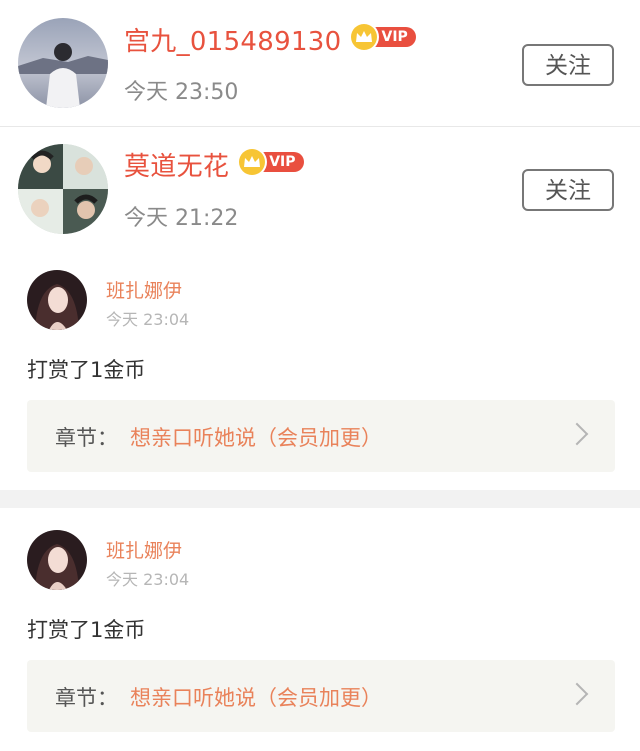 This screenshot has width=640, height=751. What do you see at coordinates (181, 92) in the screenshot?
I see `timestamp: 今天 23:50` at bounding box center [181, 92].